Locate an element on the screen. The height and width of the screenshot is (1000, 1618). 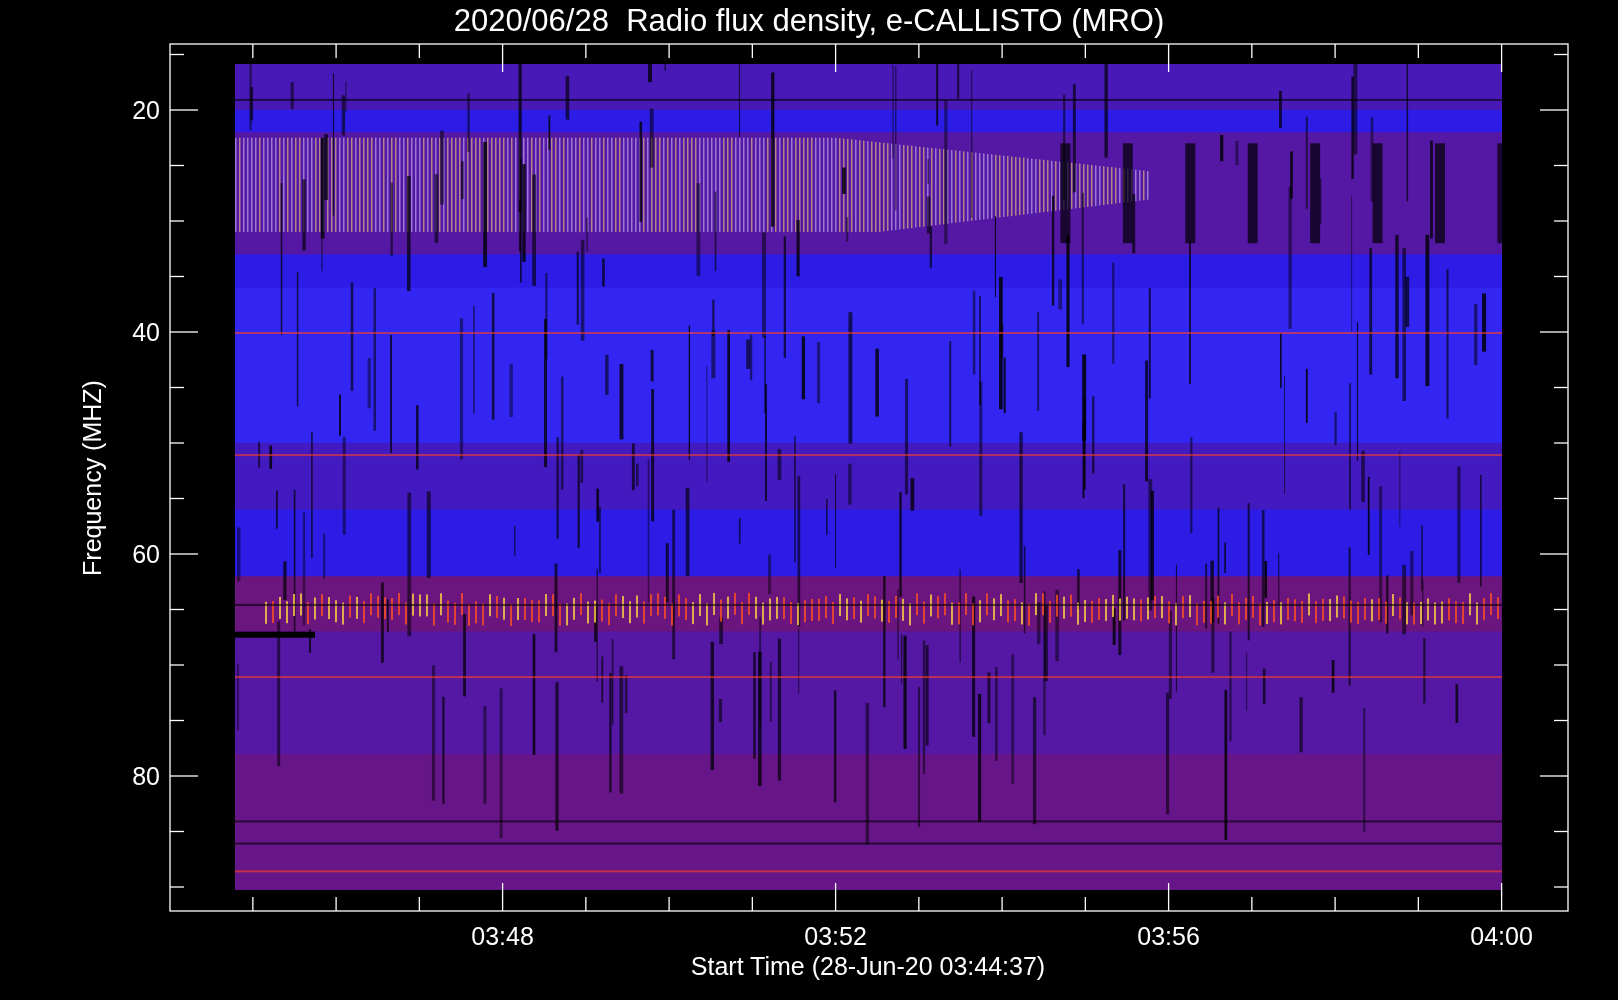
y-tick-label: 60 is located at coordinates (146, 554).